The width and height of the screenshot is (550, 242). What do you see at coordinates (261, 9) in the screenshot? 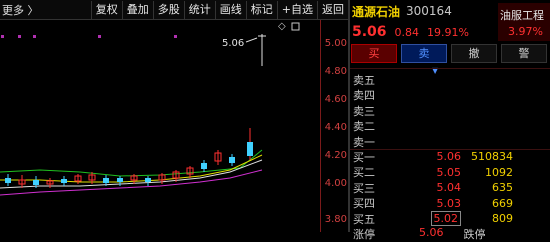
I see `mark-button: 标记` at bounding box center [261, 9].